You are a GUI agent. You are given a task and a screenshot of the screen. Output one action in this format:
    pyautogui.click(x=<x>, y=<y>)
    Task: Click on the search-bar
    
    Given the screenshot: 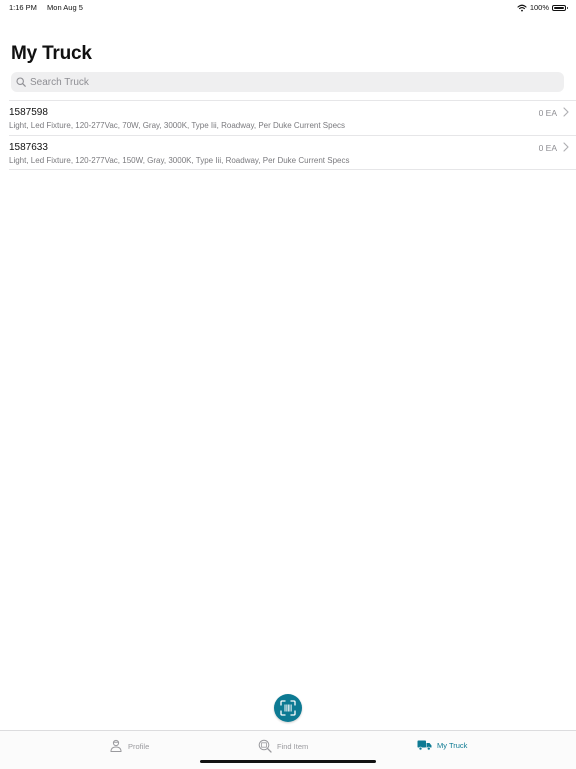 What is the action you would take?
    pyautogui.click(x=287, y=82)
    